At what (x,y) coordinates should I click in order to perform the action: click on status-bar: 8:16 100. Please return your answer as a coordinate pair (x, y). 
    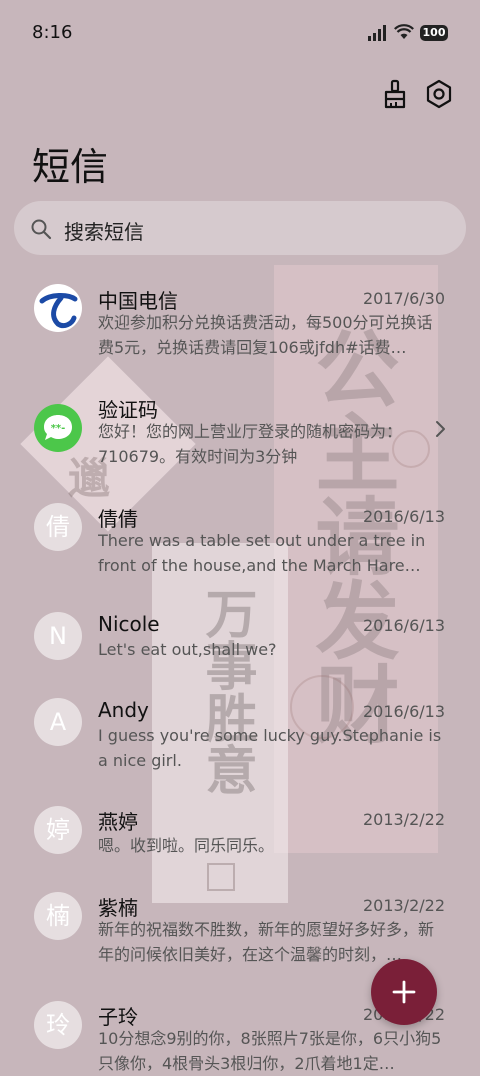
    Looking at the image, I should click on (240, 33).